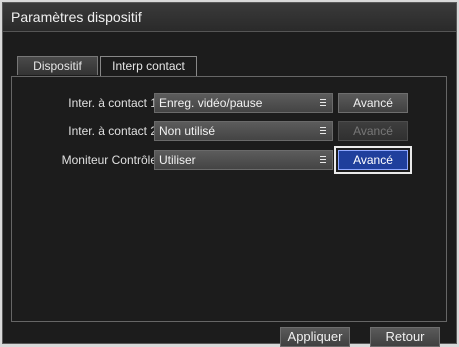 The image size is (459, 347). Describe the element at coordinates (112, 103) in the screenshot. I see `contact-1-label: Inter. à contact 1` at that location.